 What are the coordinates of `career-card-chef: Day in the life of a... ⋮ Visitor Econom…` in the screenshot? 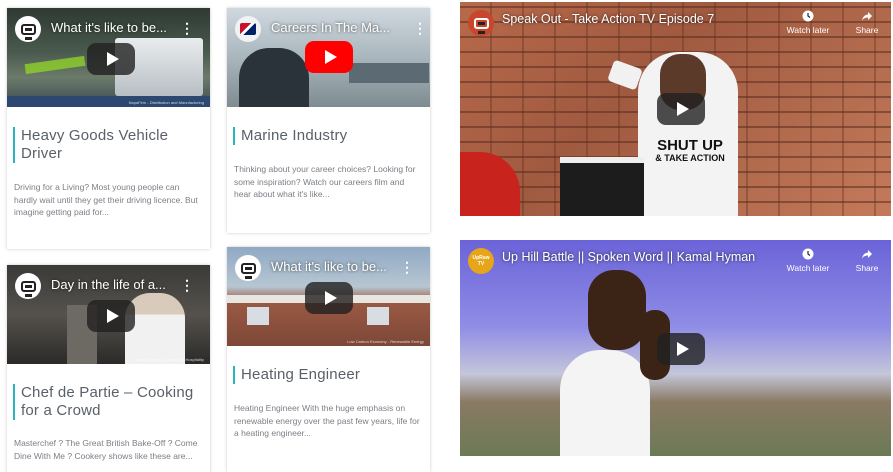 It's located at (108, 368).